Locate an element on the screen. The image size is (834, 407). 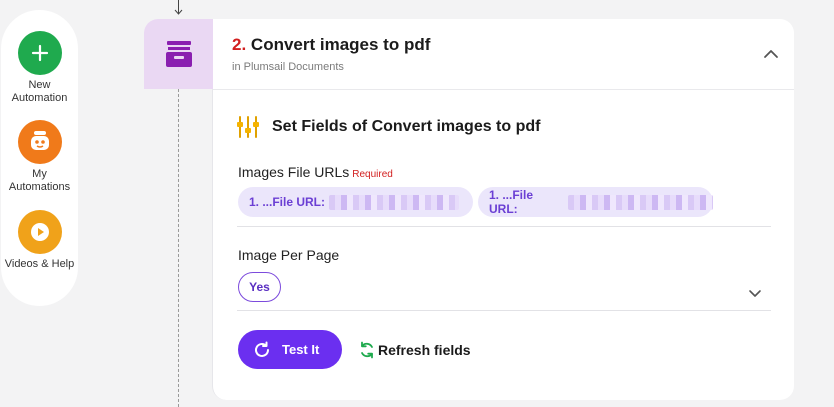
step-number: 2. is located at coordinates (239, 44).